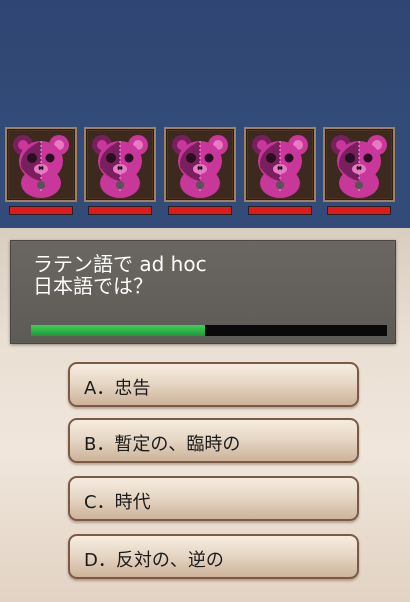 The width and height of the screenshot is (410, 602). What do you see at coordinates (209, 330) in the screenshot?
I see `timer-bar-track` at bounding box center [209, 330].